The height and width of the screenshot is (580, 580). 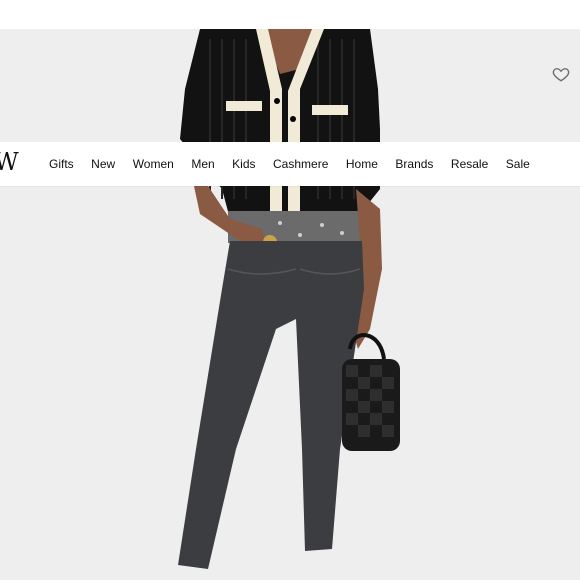 What do you see at coordinates (469, 164) in the screenshot?
I see `nav-item-resale: Resale` at bounding box center [469, 164].